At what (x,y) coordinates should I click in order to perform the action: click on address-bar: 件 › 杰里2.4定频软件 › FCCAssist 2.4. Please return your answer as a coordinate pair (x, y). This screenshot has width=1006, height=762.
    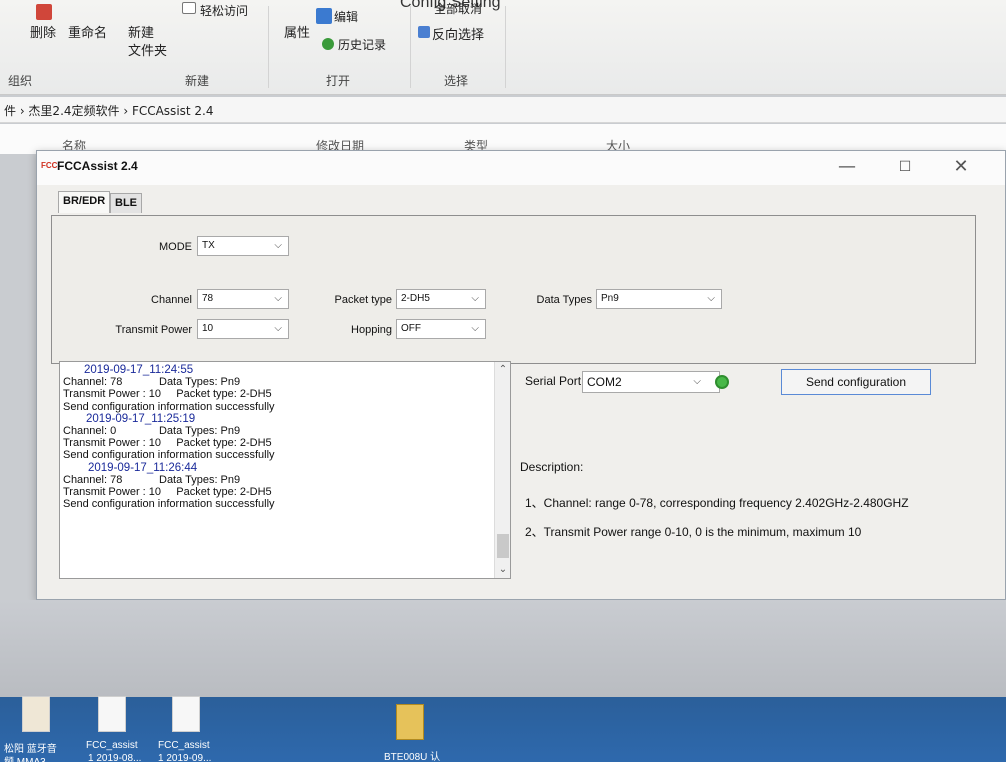
    Looking at the image, I should click on (503, 110).